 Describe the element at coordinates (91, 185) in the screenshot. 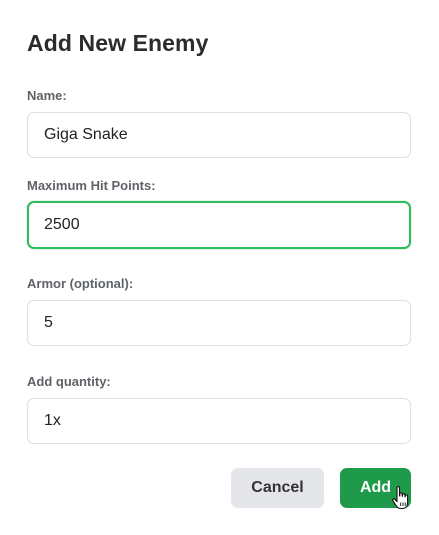

I see `max-hit-points-label: Maximum Hit Points:` at that location.